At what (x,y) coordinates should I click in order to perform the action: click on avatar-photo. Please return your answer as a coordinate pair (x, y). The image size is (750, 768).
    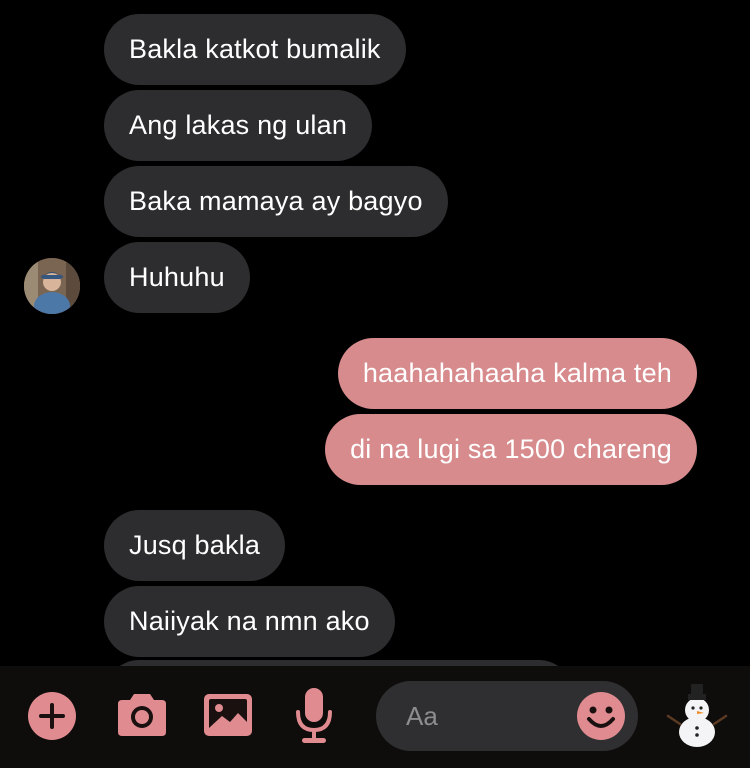
    Looking at the image, I should click on (52, 286).